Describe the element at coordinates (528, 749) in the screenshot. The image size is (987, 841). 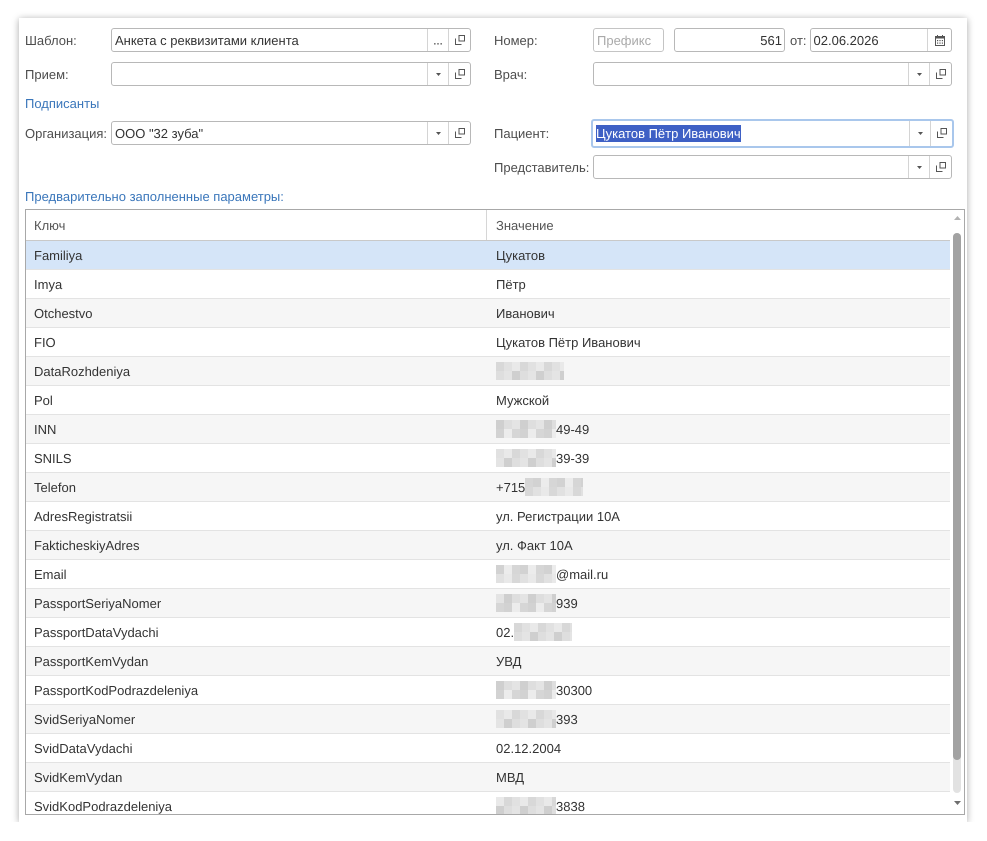
I see `table-cell-text: 02.12.2004` at that location.